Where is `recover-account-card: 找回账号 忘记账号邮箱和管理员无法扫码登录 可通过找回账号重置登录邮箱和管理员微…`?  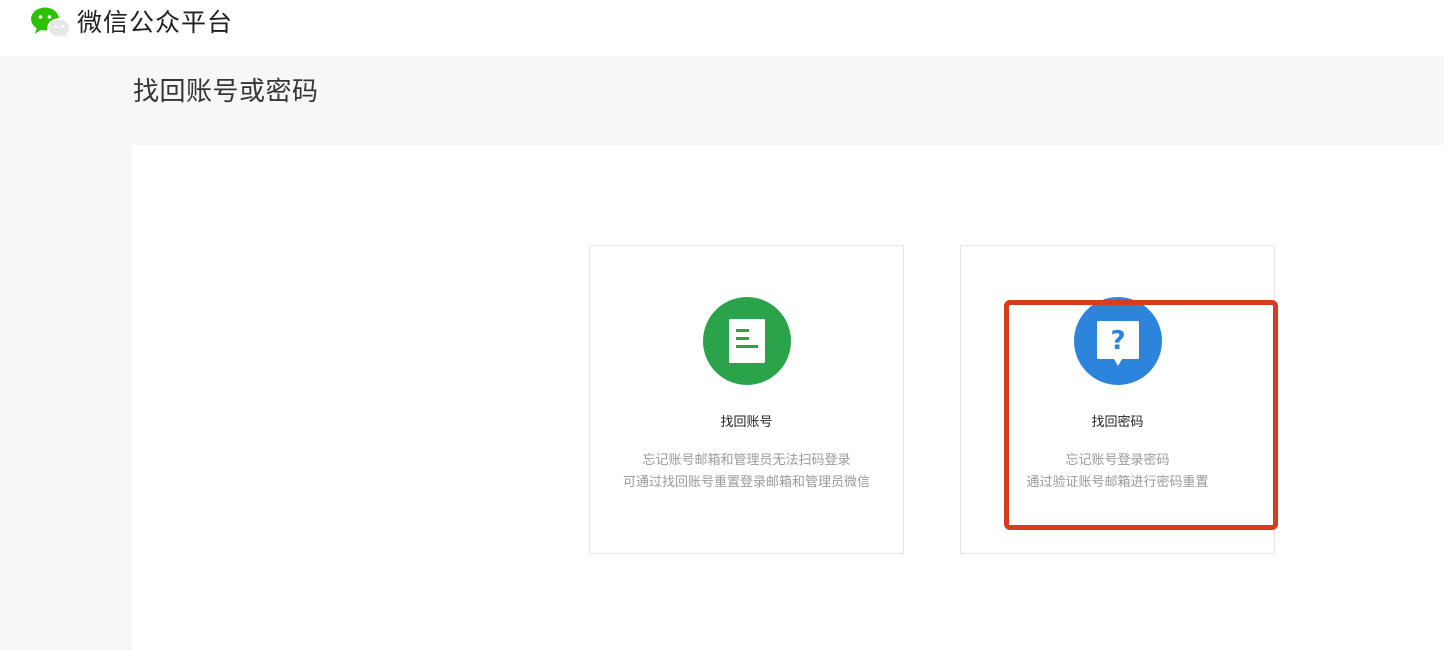 recover-account-card: 找回账号 忘记账号邮箱和管理员无法扫码登录 可通过找回账号重置登录邮箱和管理员微… is located at coordinates (746, 399).